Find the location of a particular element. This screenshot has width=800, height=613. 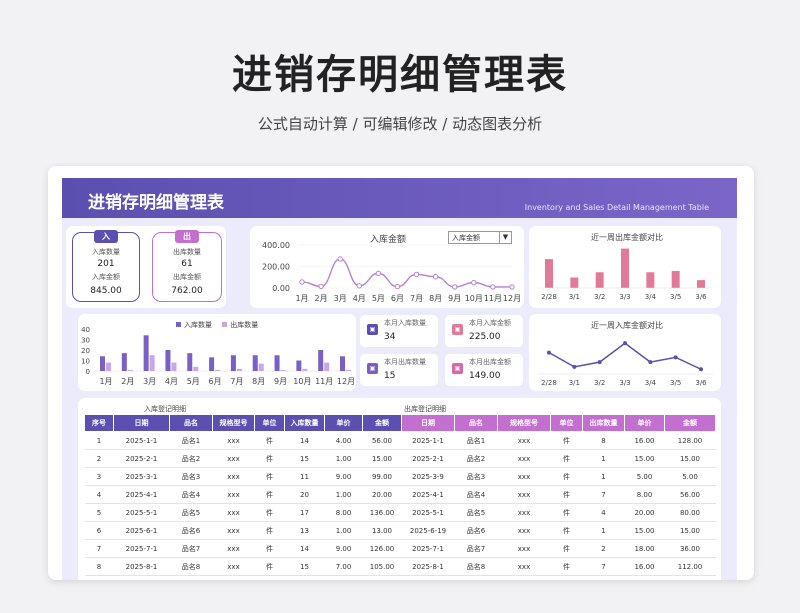

out-table-cell: 128.00 is located at coordinates (690, 440).